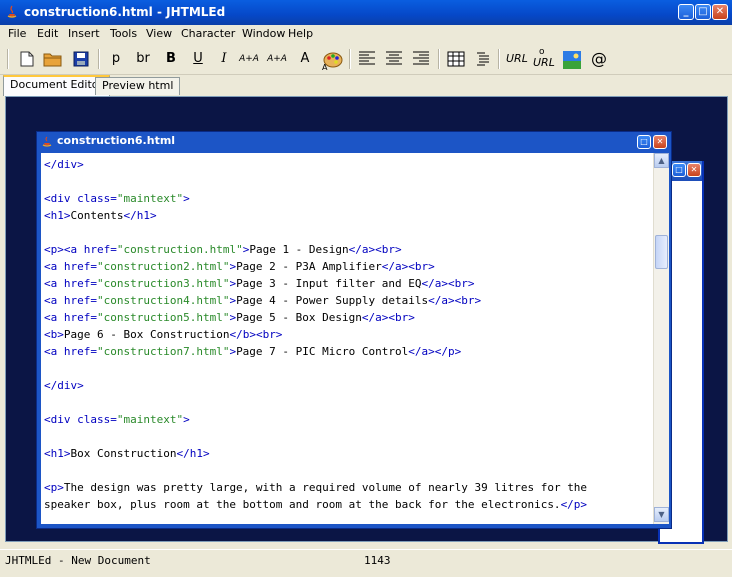 This screenshot has width=732, height=577. Describe the element at coordinates (686, 12) in the screenshot. I see `minimize-button: _` at that location.